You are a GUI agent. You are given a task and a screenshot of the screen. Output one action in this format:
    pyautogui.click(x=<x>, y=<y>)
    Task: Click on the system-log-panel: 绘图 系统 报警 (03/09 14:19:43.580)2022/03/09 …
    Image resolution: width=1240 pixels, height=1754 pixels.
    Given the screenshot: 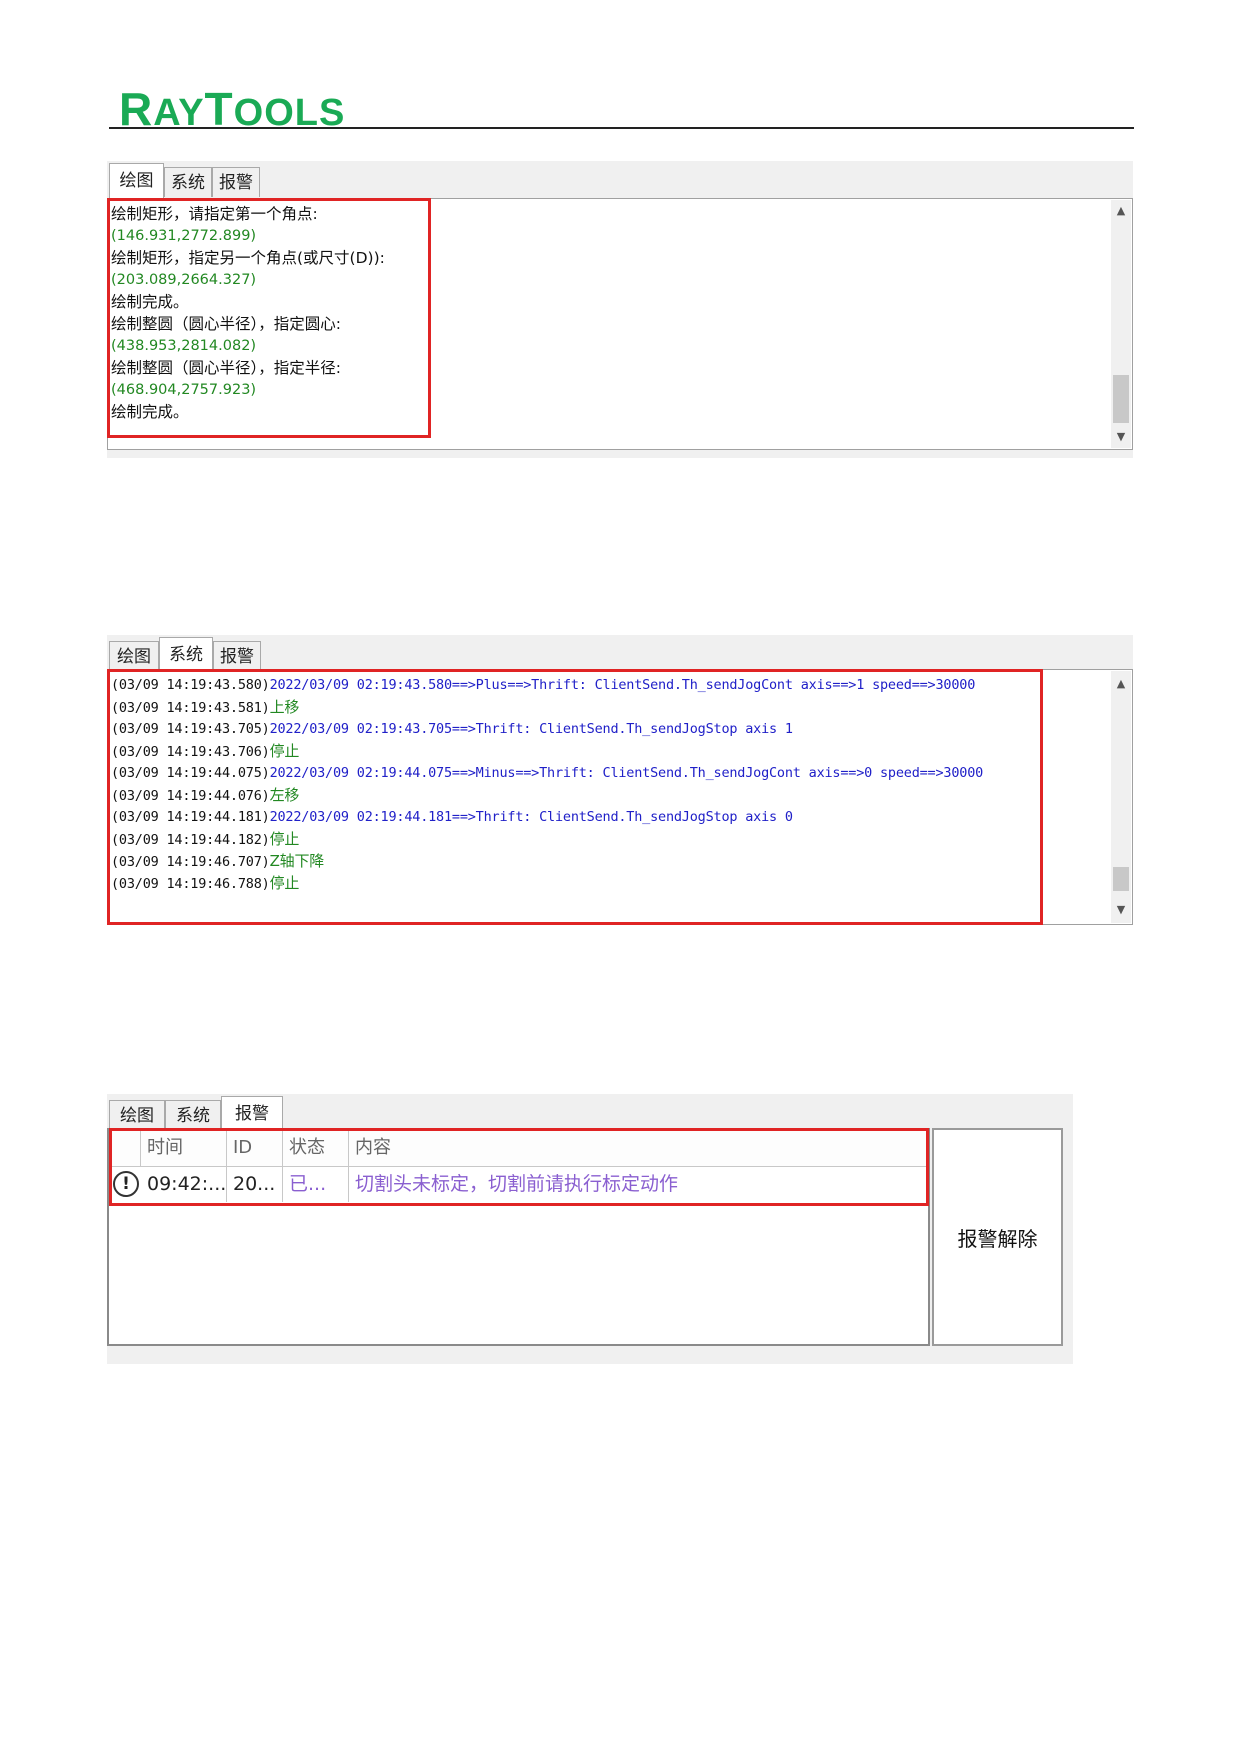 What is the action you would take?
    pyautogui.click(x=620, y=780)
    